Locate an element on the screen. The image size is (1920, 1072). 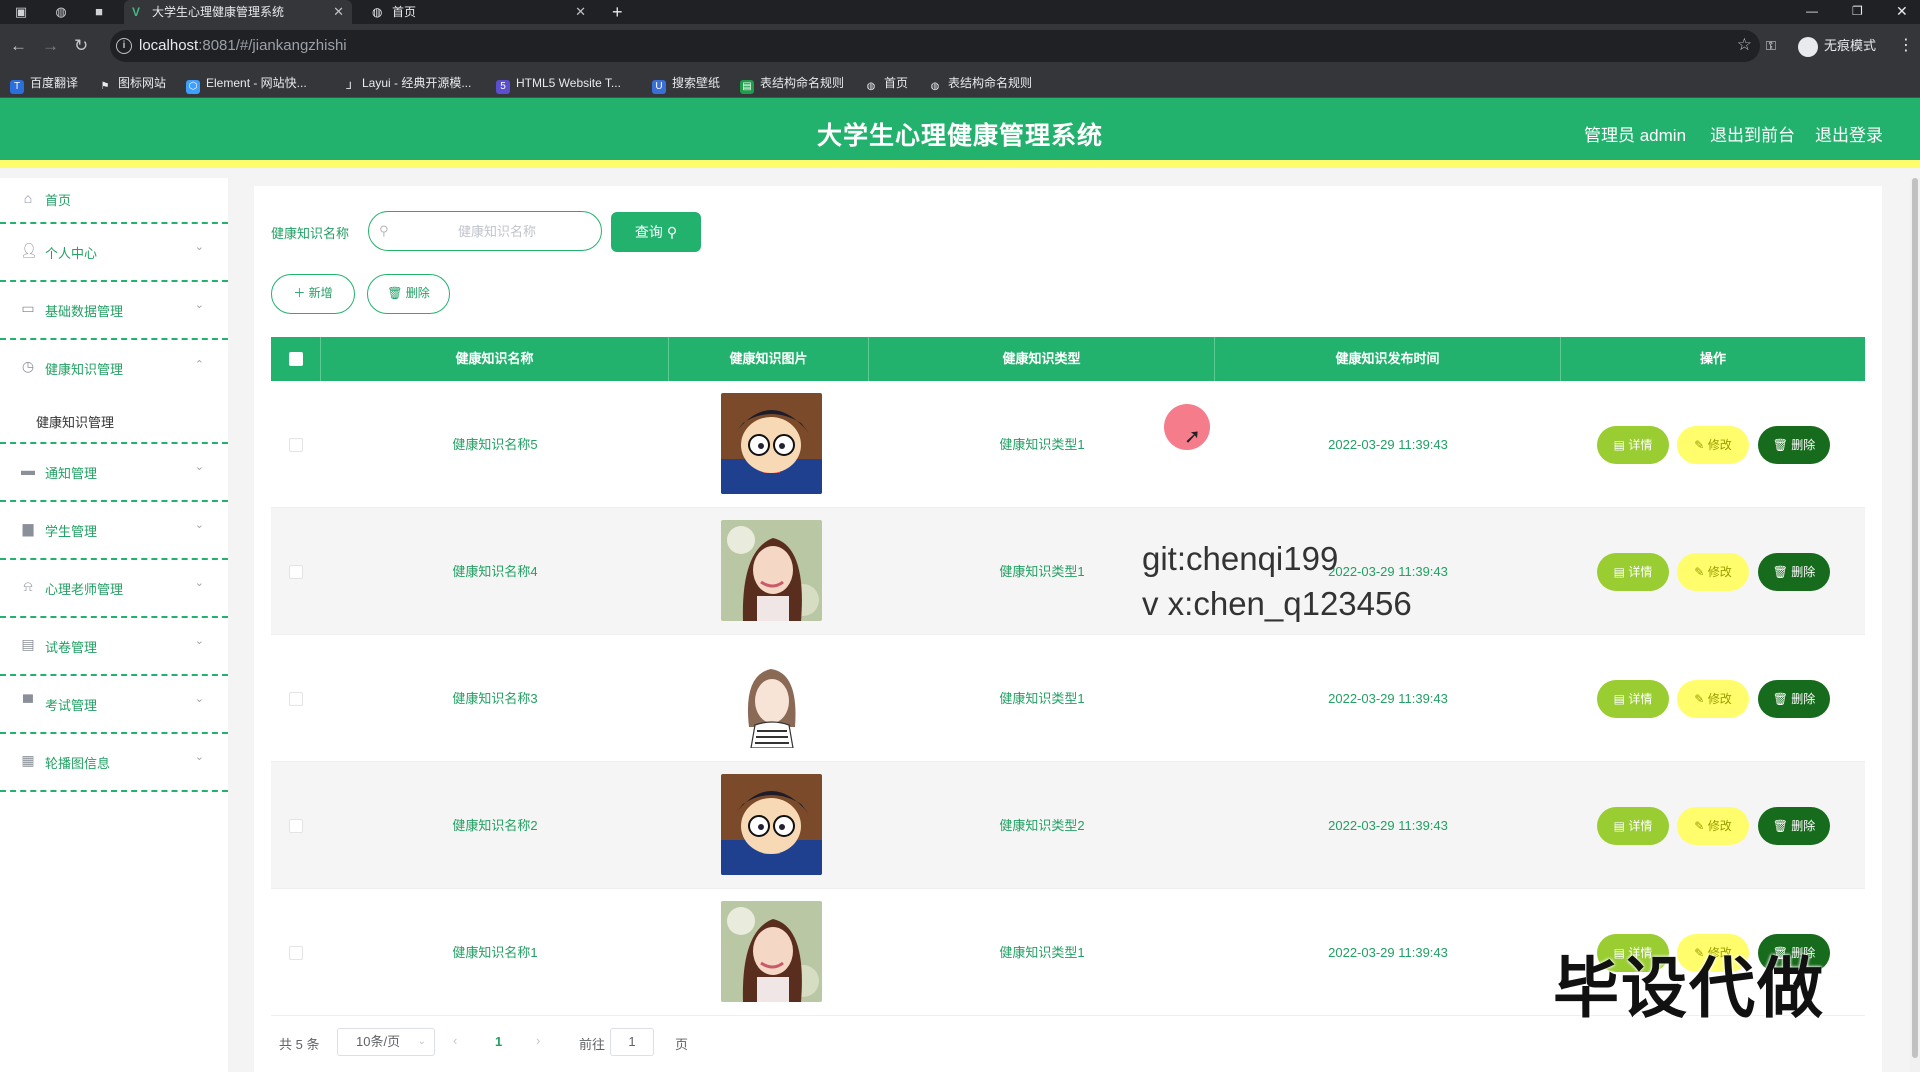
sidebar-item-teacher: ⍾ 心理老师管理 ⌄ is located at coordinates (114, 589).